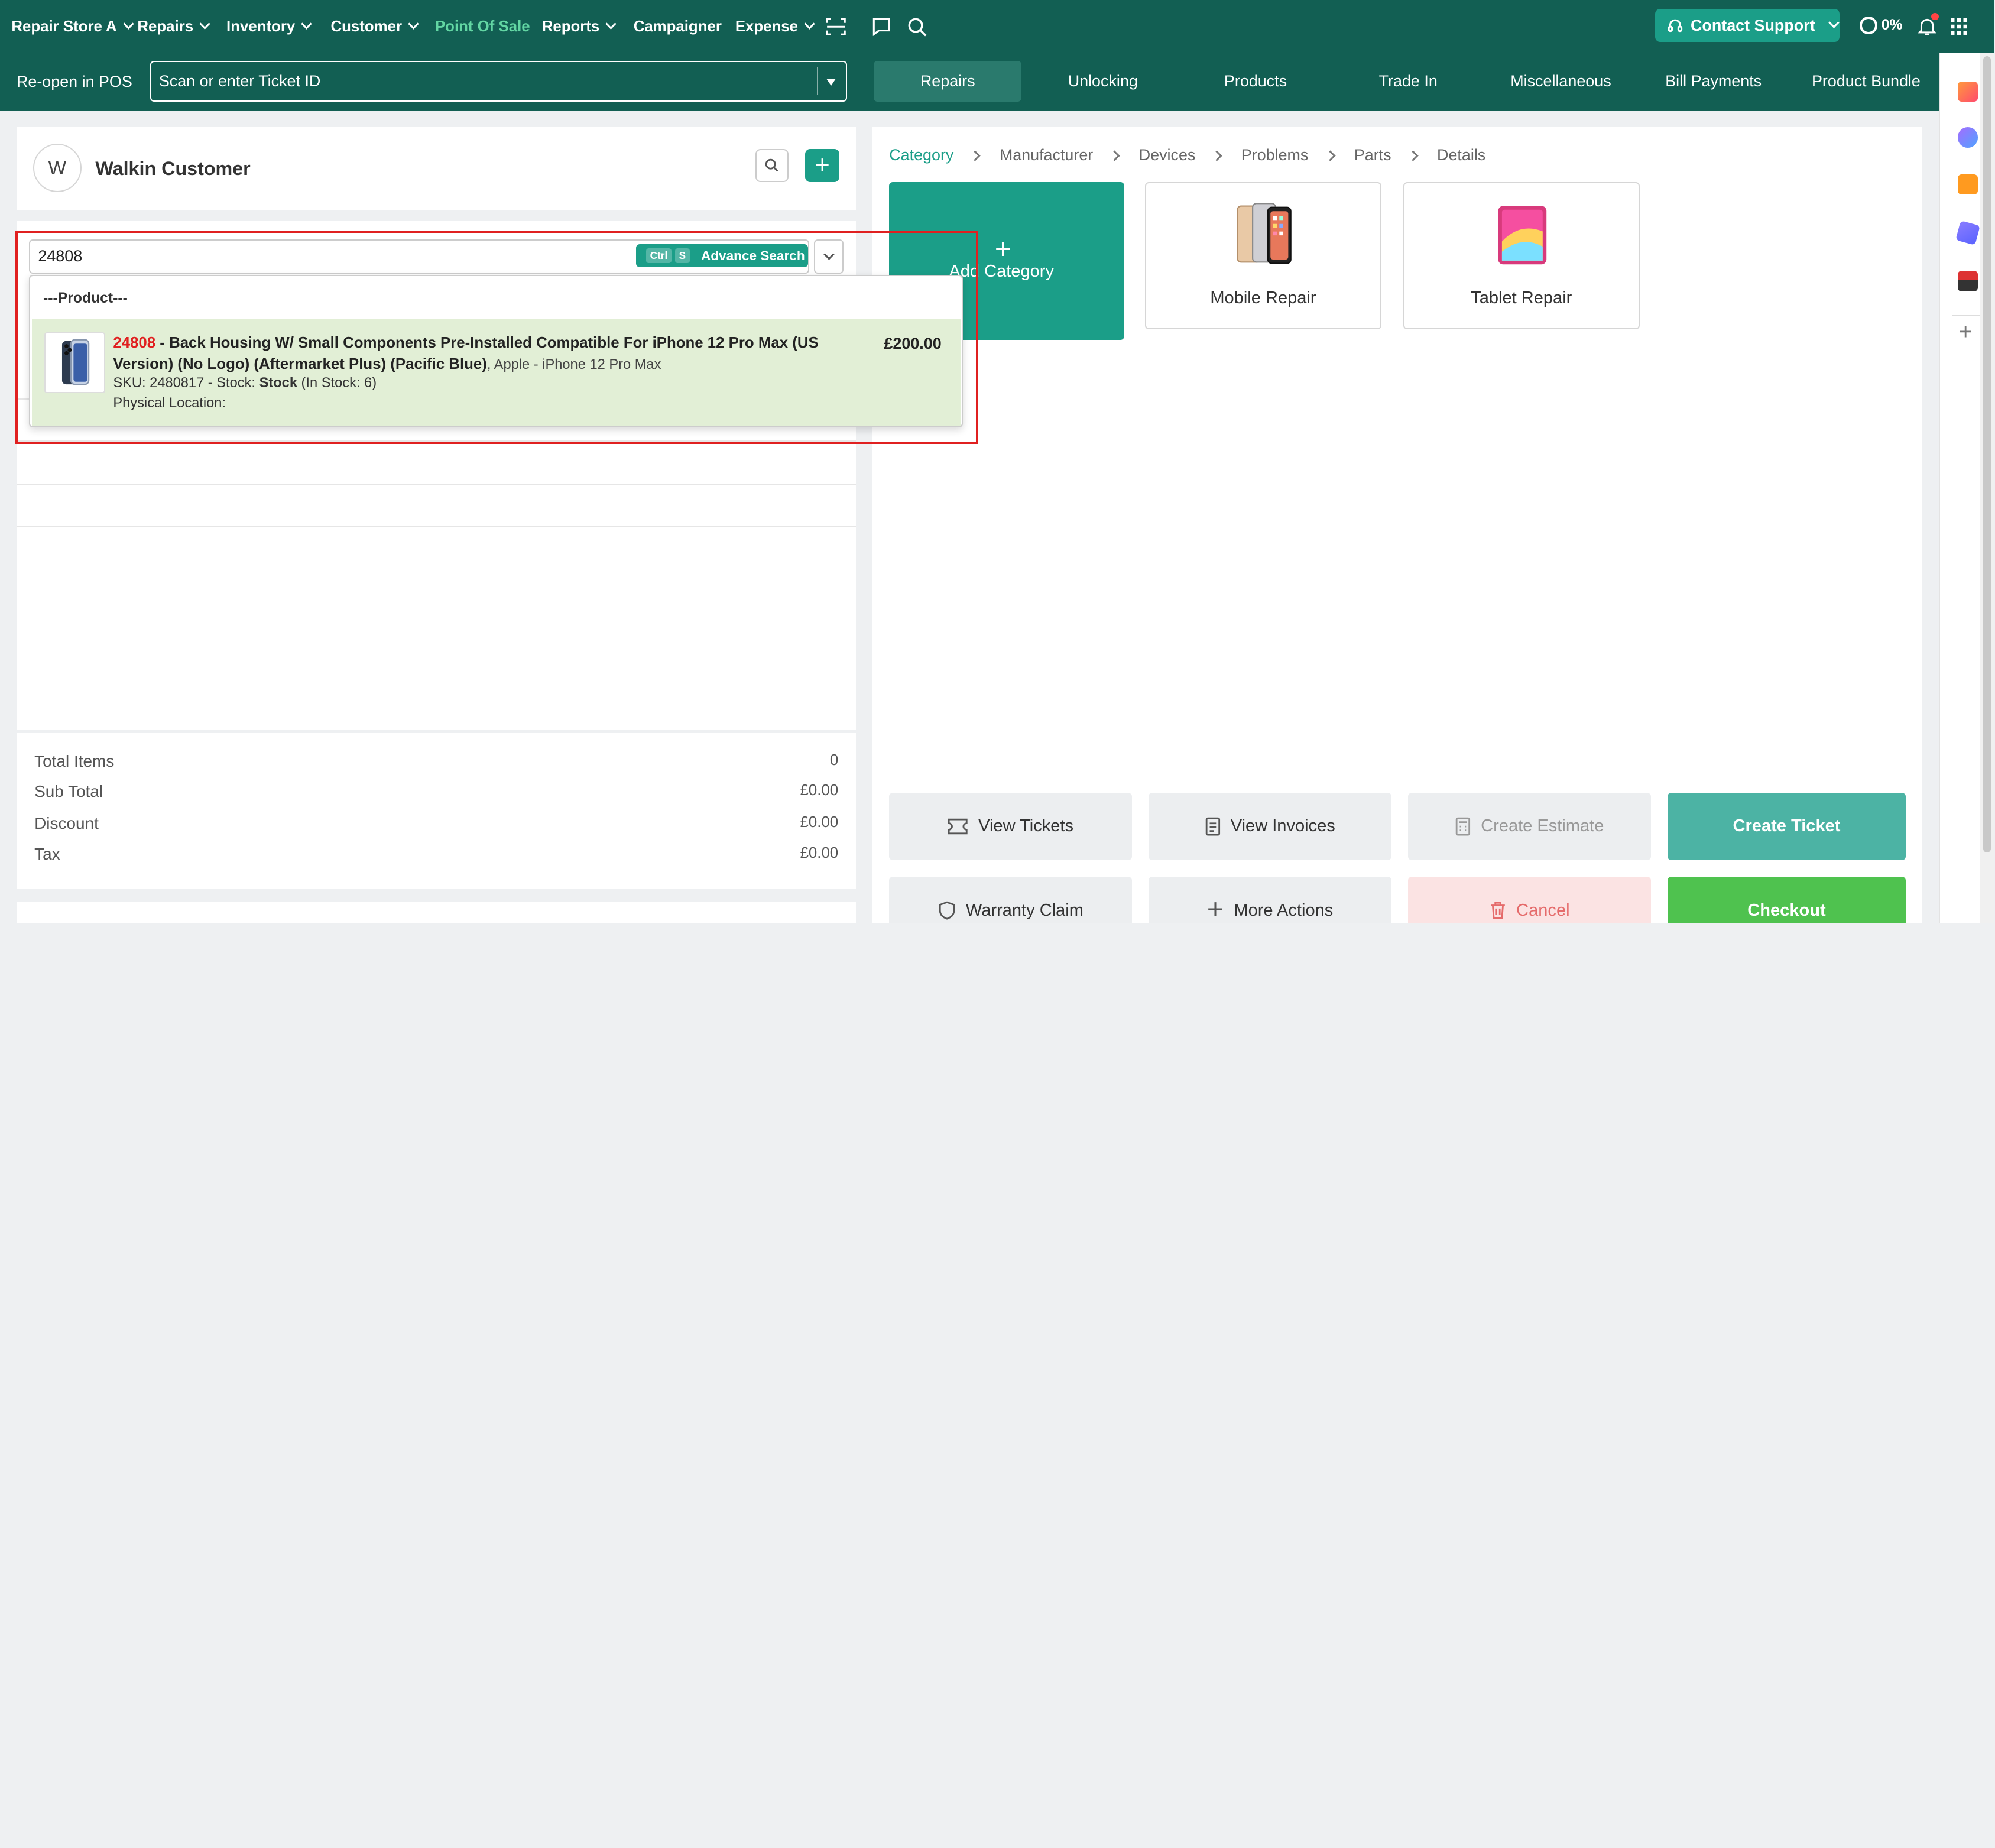 Image resolution: width=1995 pixels, height=1848 pixels. What do you see at coordinates (831, 82) in the screenshot?
I see `caret-down-icon` at bounding box center [831, 82].